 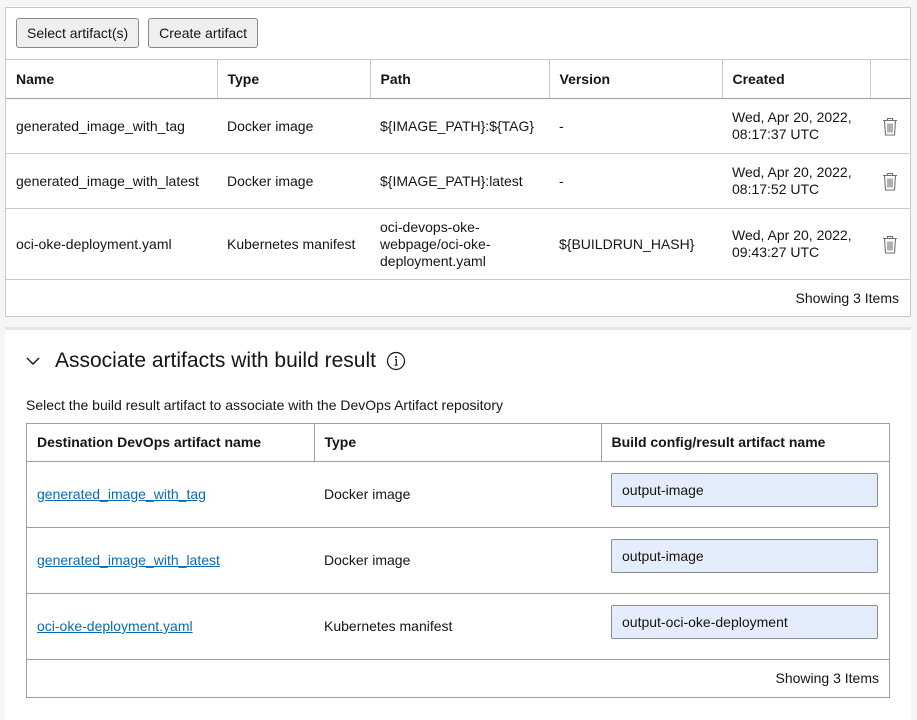 I want to click on select-artifacts-button: Select artifact(s), so click(x=78, y=33).